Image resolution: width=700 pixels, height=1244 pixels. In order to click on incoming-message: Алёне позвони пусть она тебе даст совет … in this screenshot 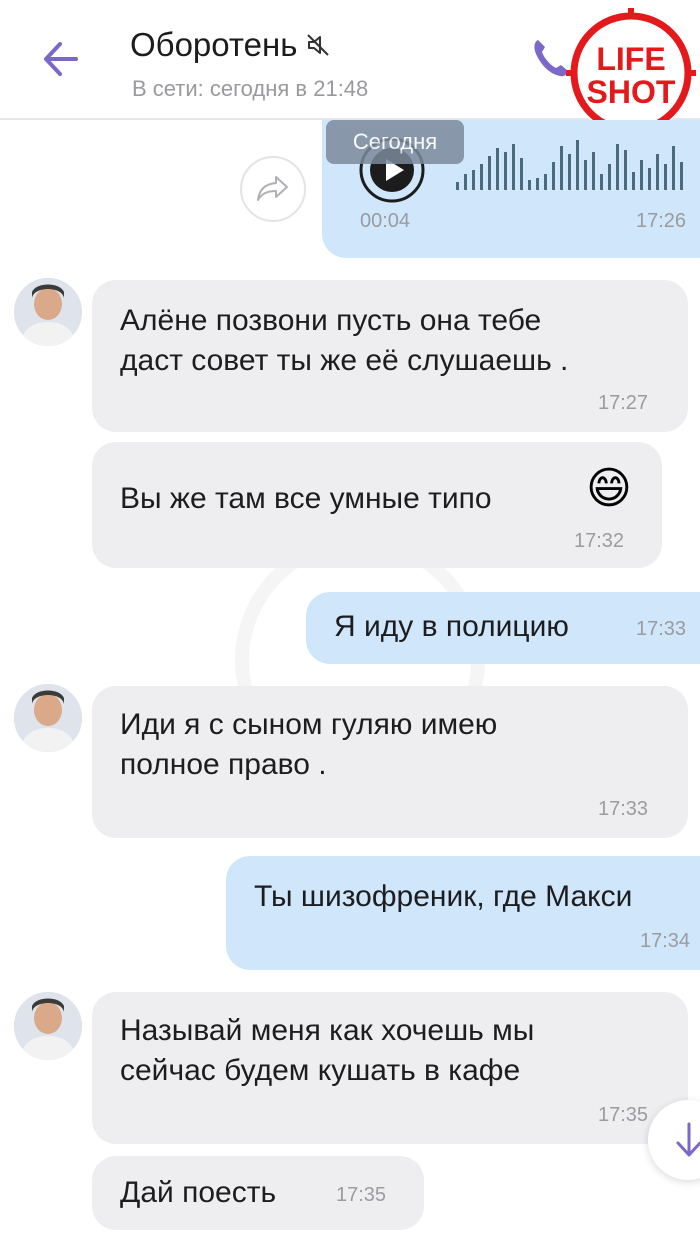, I will do `click(390, 356)`.